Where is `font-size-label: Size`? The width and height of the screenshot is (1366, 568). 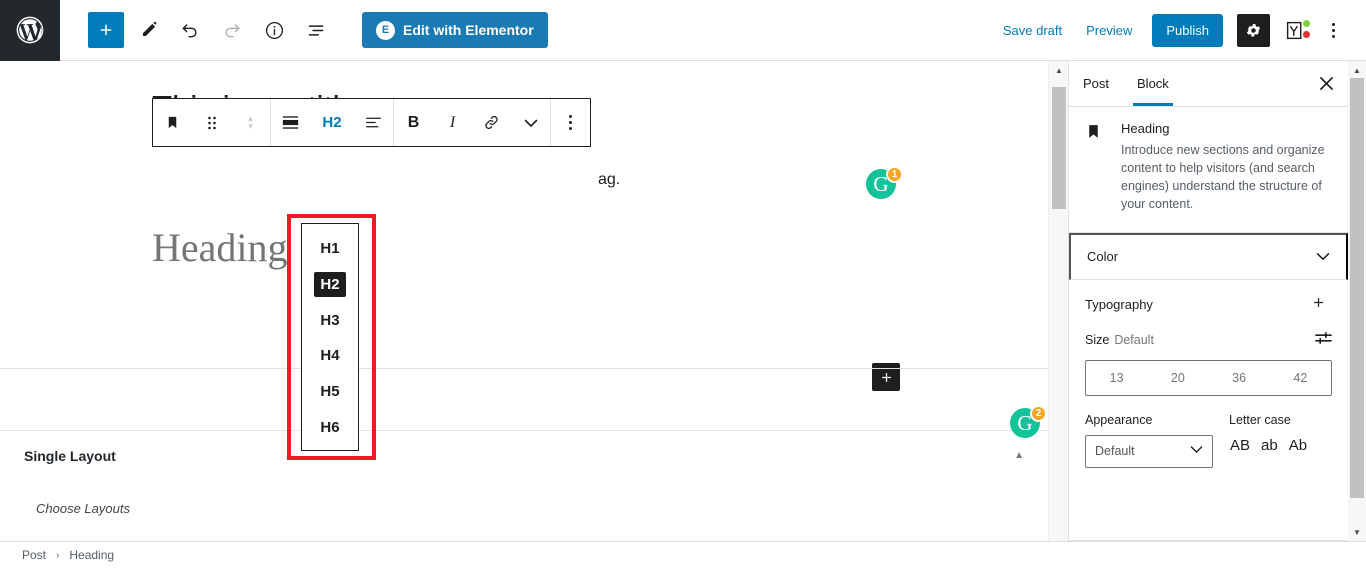
font-size-label: Size is located at coordinates (1097, 340).